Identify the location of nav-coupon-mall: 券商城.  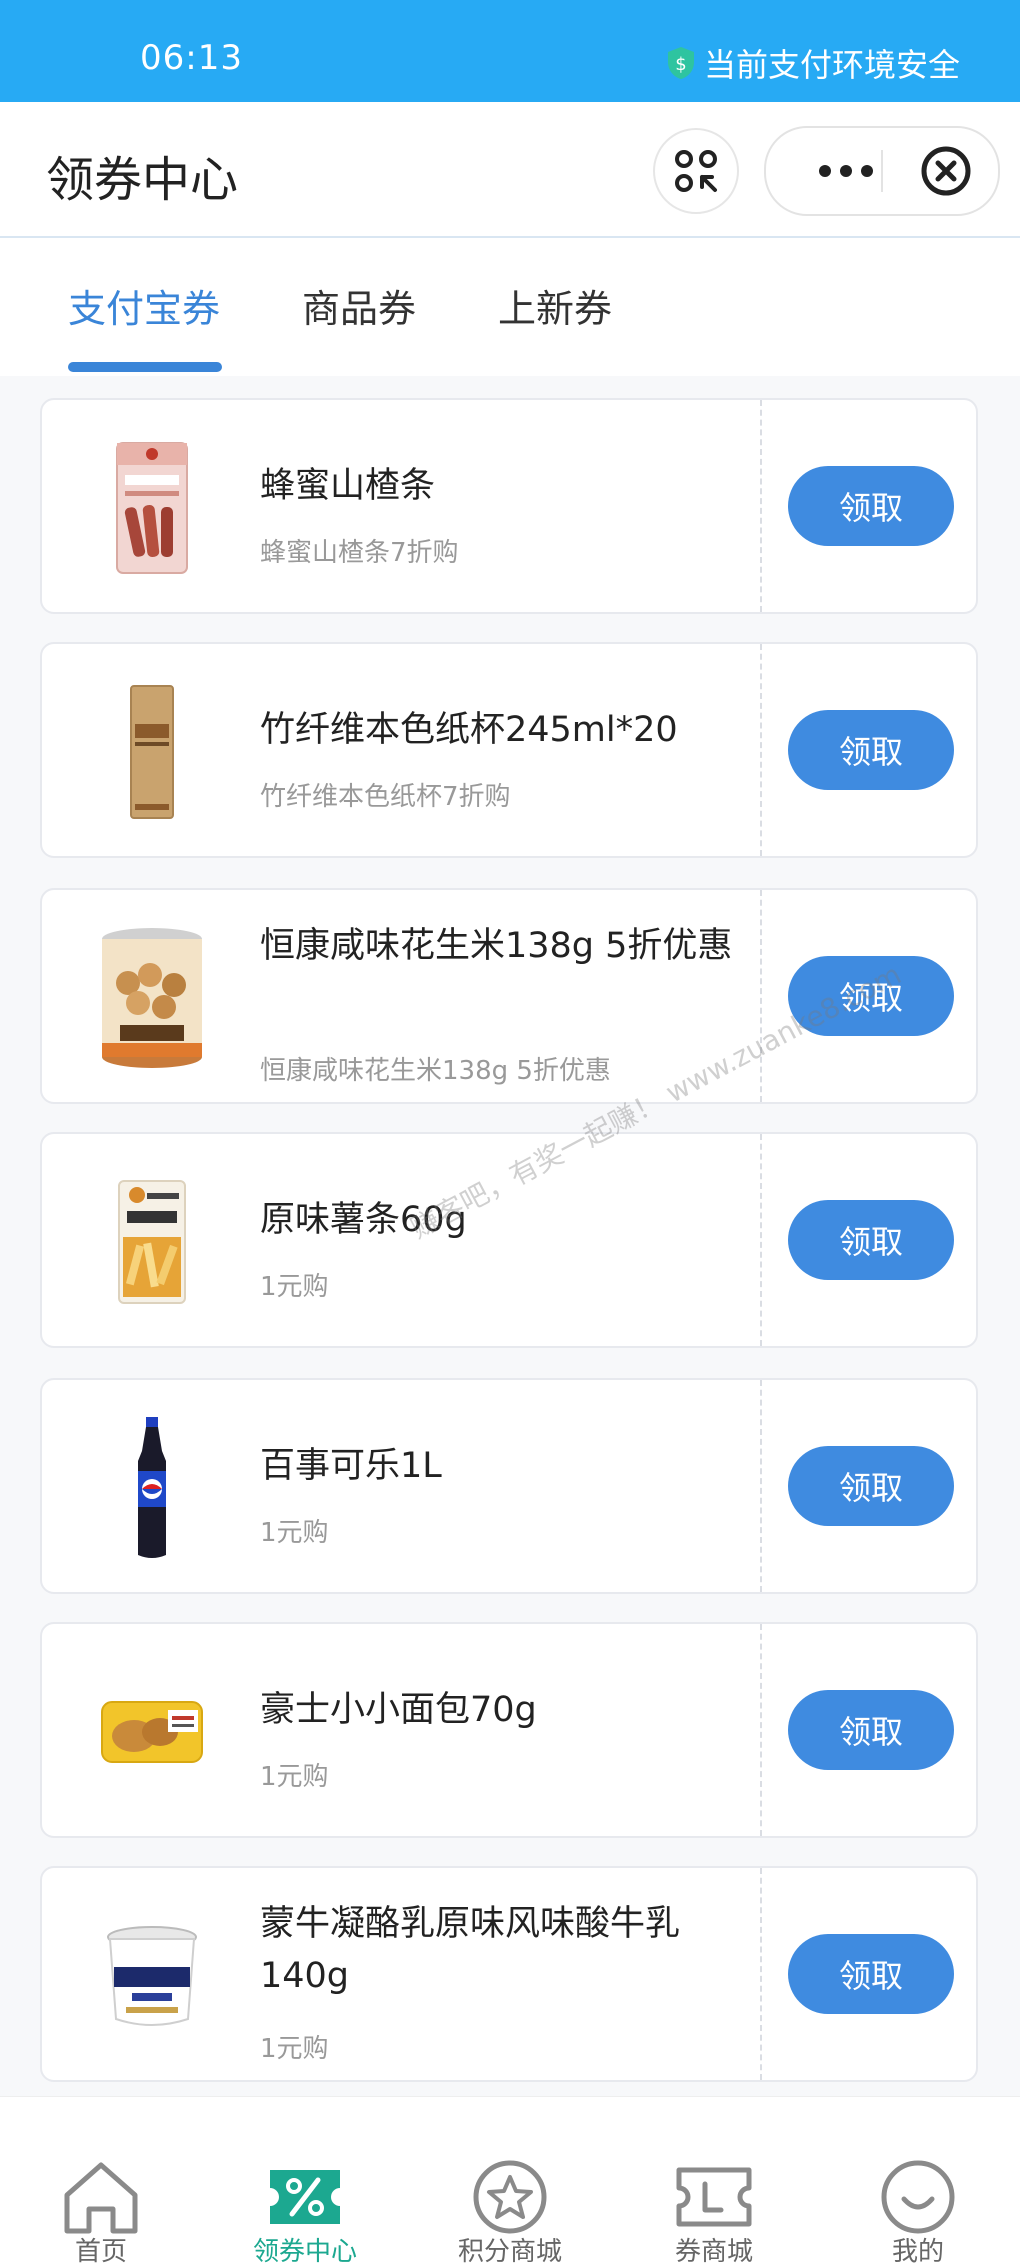
(714, 2182).